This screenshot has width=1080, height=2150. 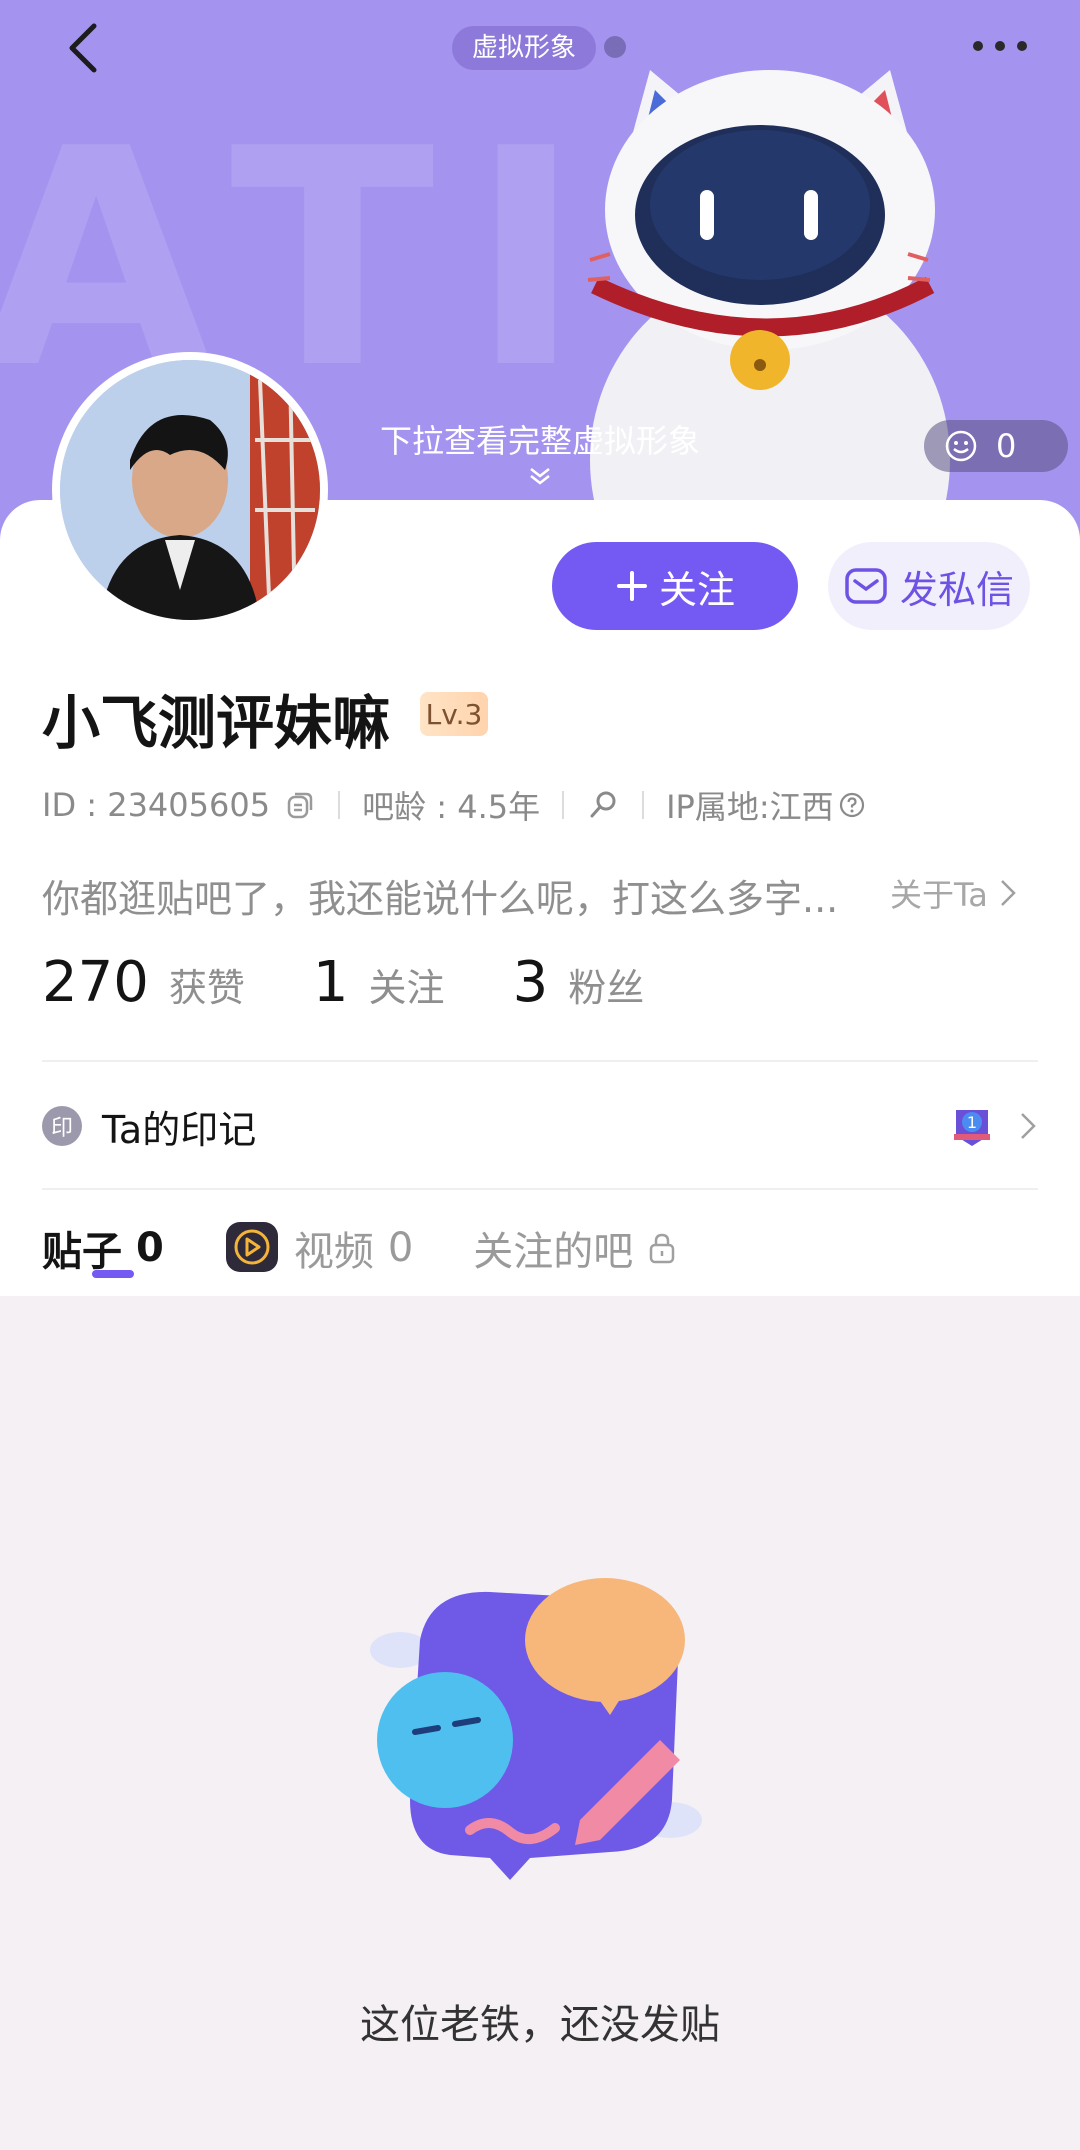 What do you see at coordinates (95, 982) in the screenshot?
I see `stat-number: 270` at bounding box center [95, 982].